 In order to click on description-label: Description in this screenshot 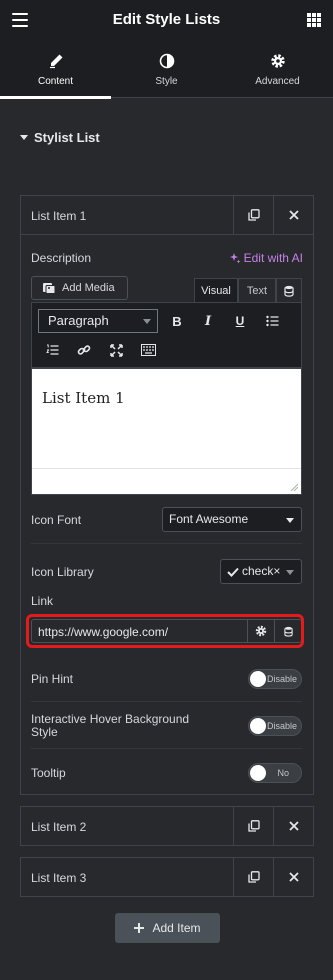, I will do `click(61, 258)`.